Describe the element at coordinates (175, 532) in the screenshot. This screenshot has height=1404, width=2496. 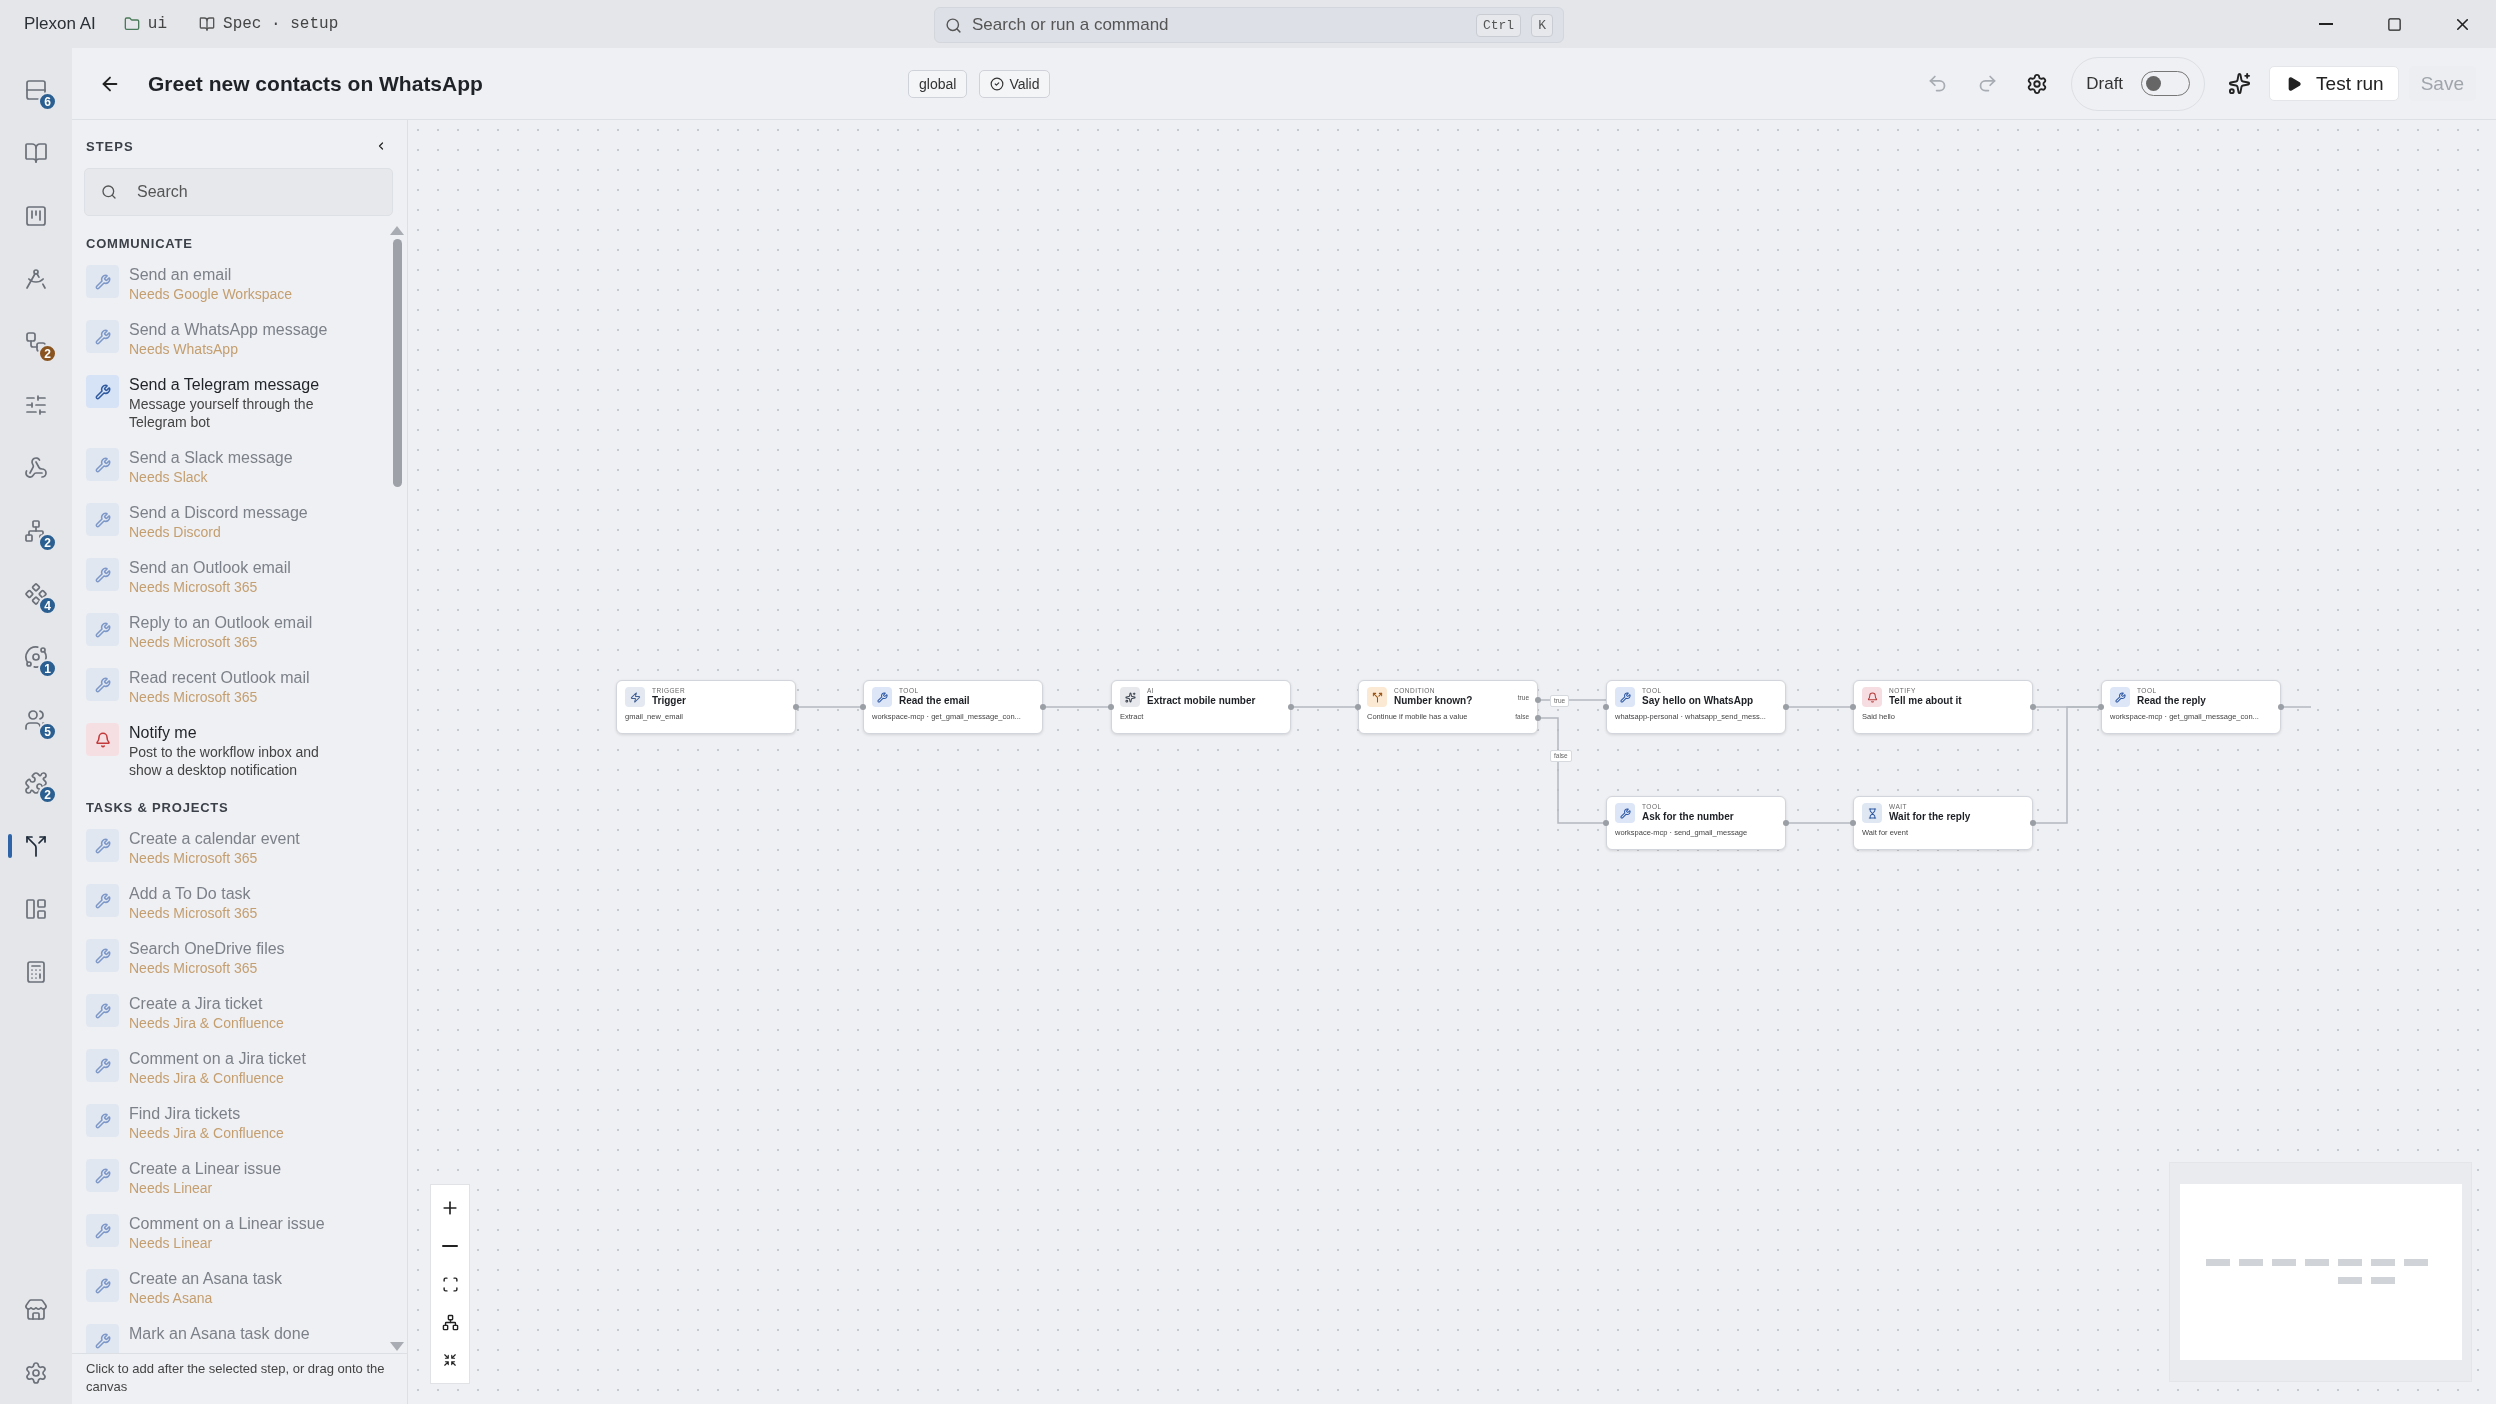
I see `step-subtitle: Needs Discord` at that location.